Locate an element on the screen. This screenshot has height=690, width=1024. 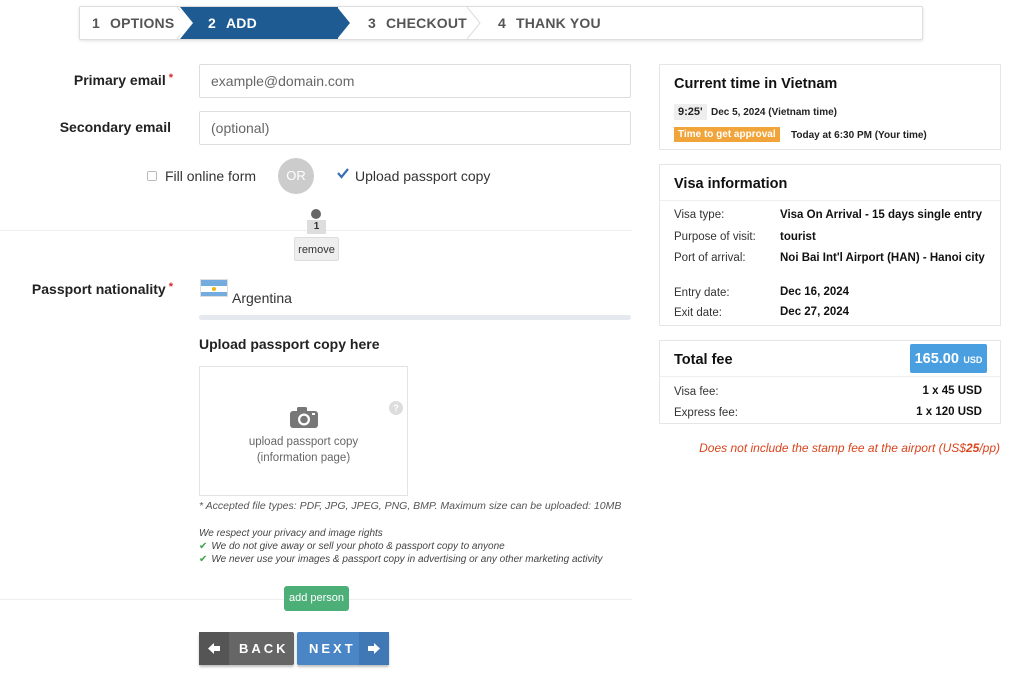
express-fee-value: 1 x 120 USD is located at coordinates (949, 412).